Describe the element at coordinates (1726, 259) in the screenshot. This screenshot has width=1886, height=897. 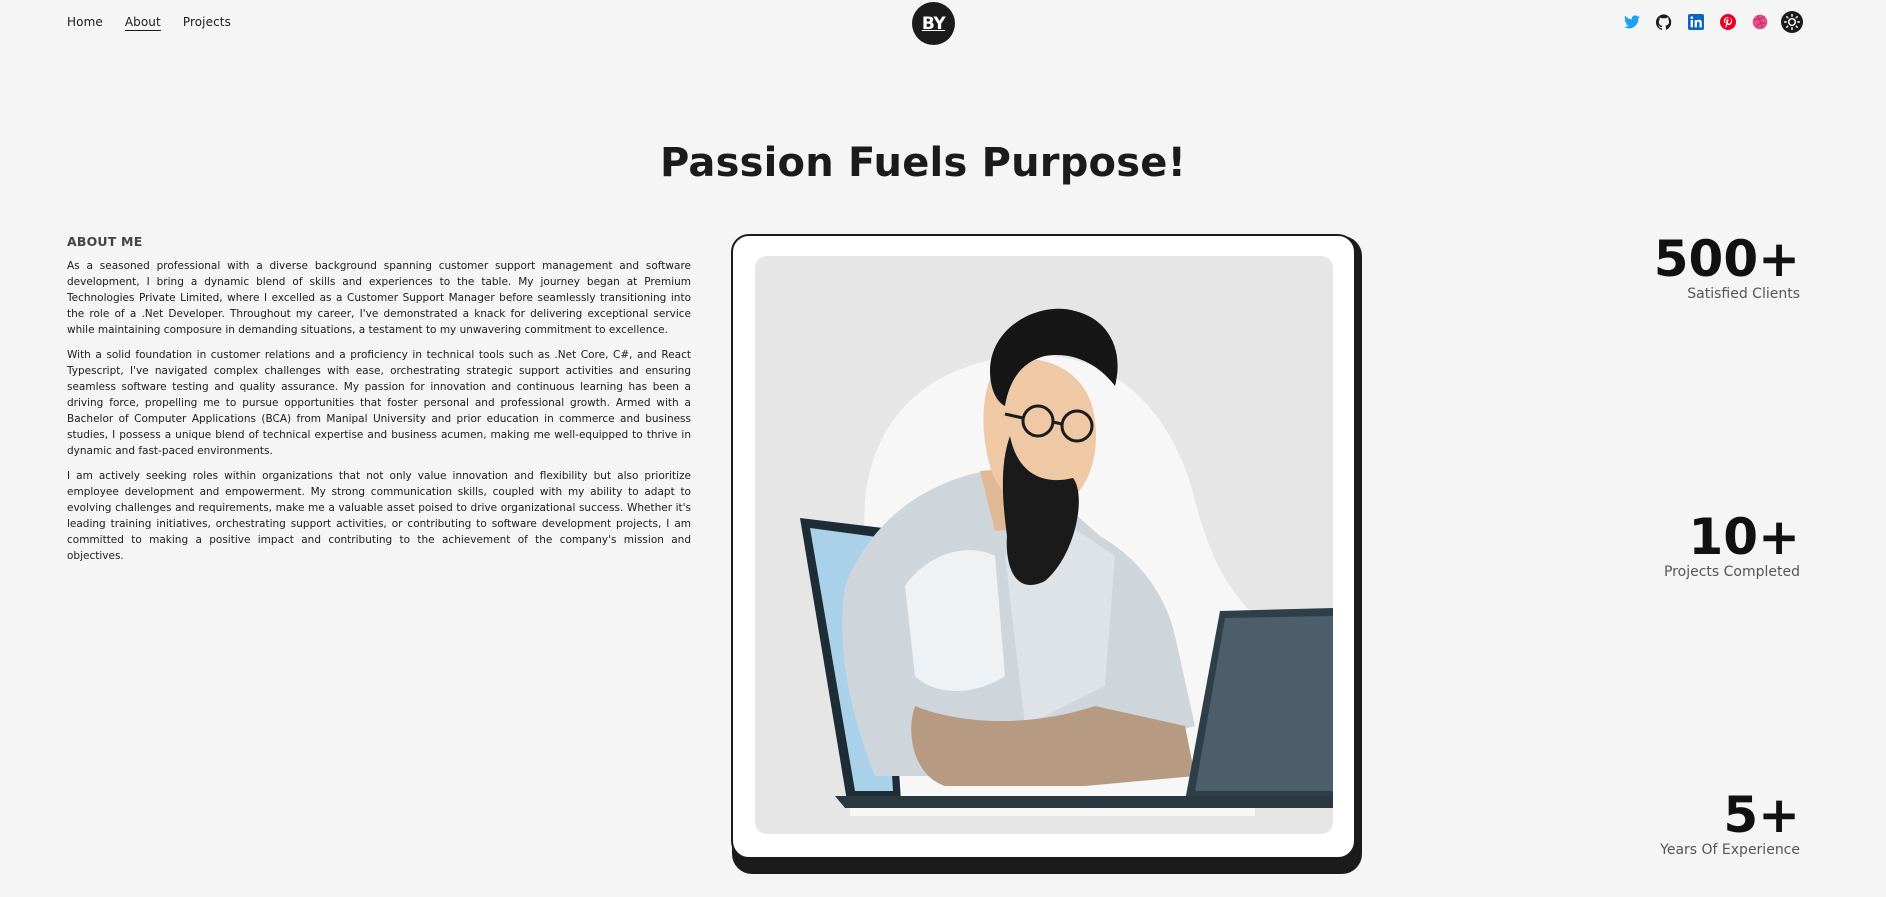
I see `stat-value: 500+` at that location.